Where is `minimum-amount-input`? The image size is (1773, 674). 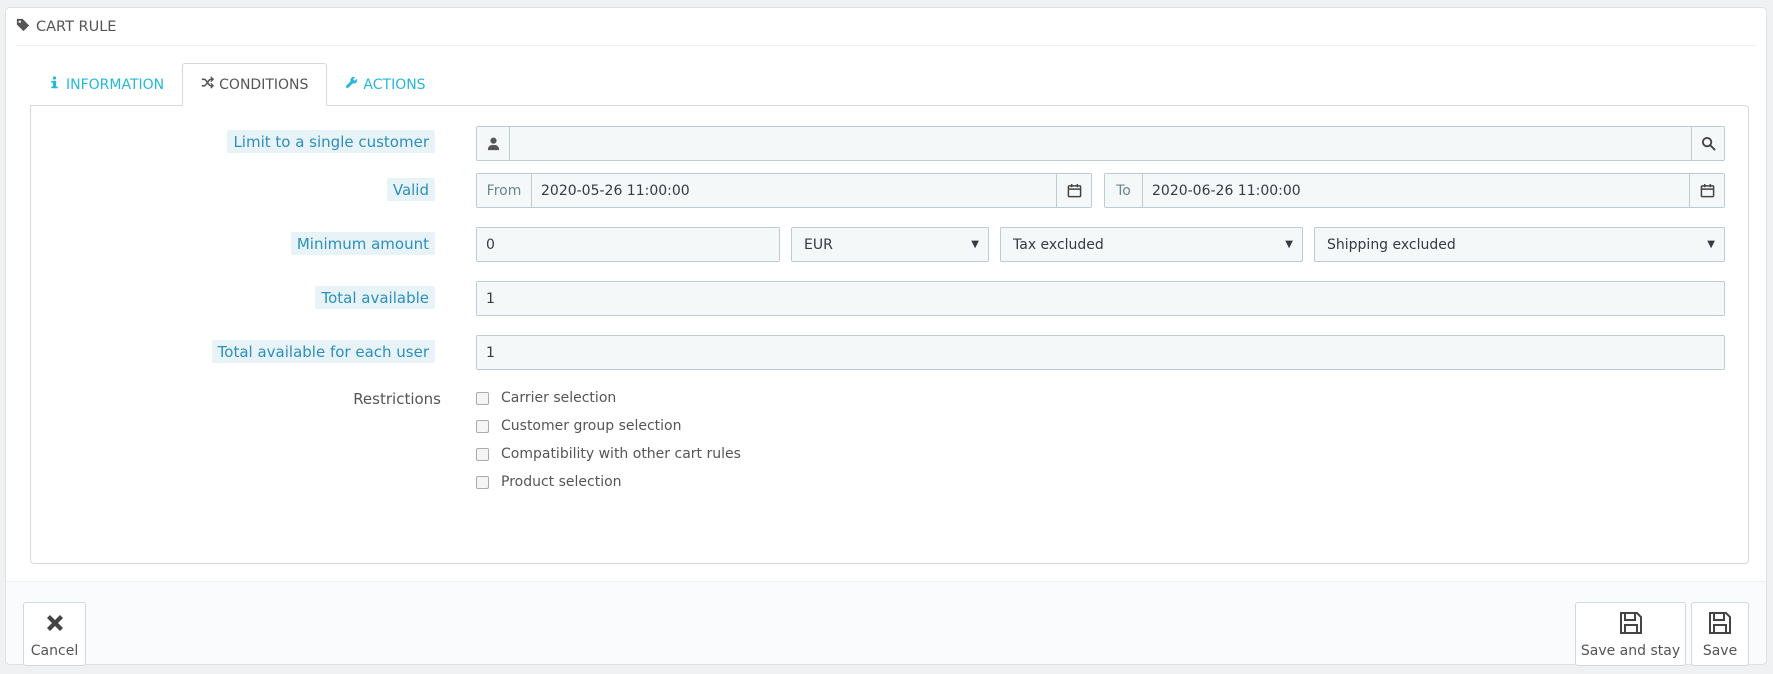 minimum-amount-input is located at coordinates (628, 244).